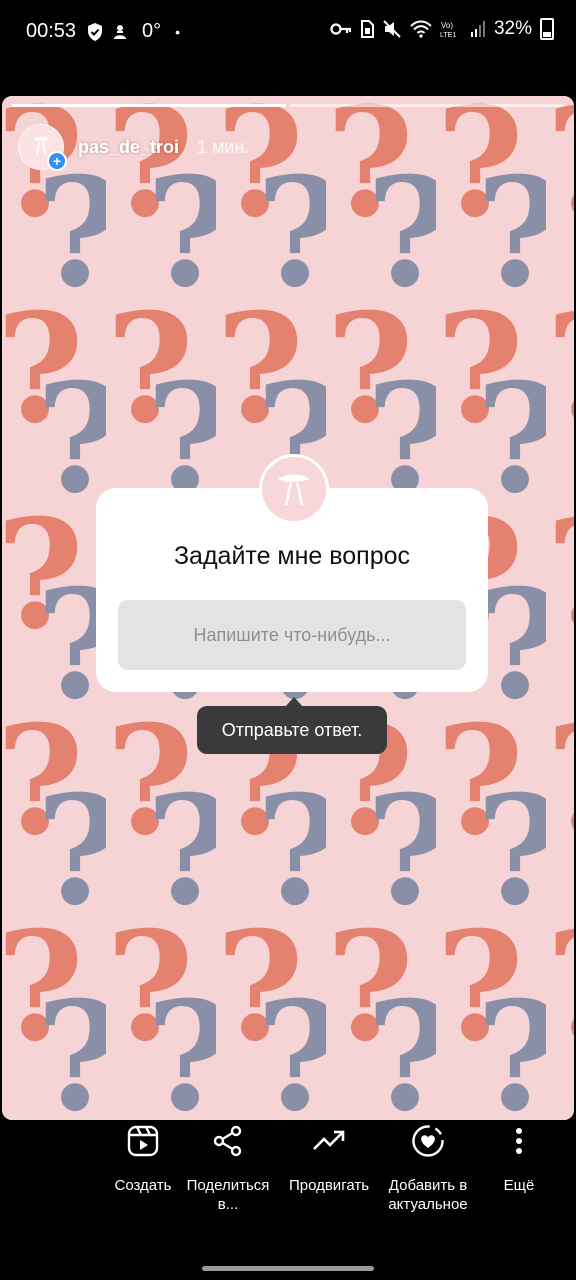  I want to click on share-icon, so click(227, 1141).